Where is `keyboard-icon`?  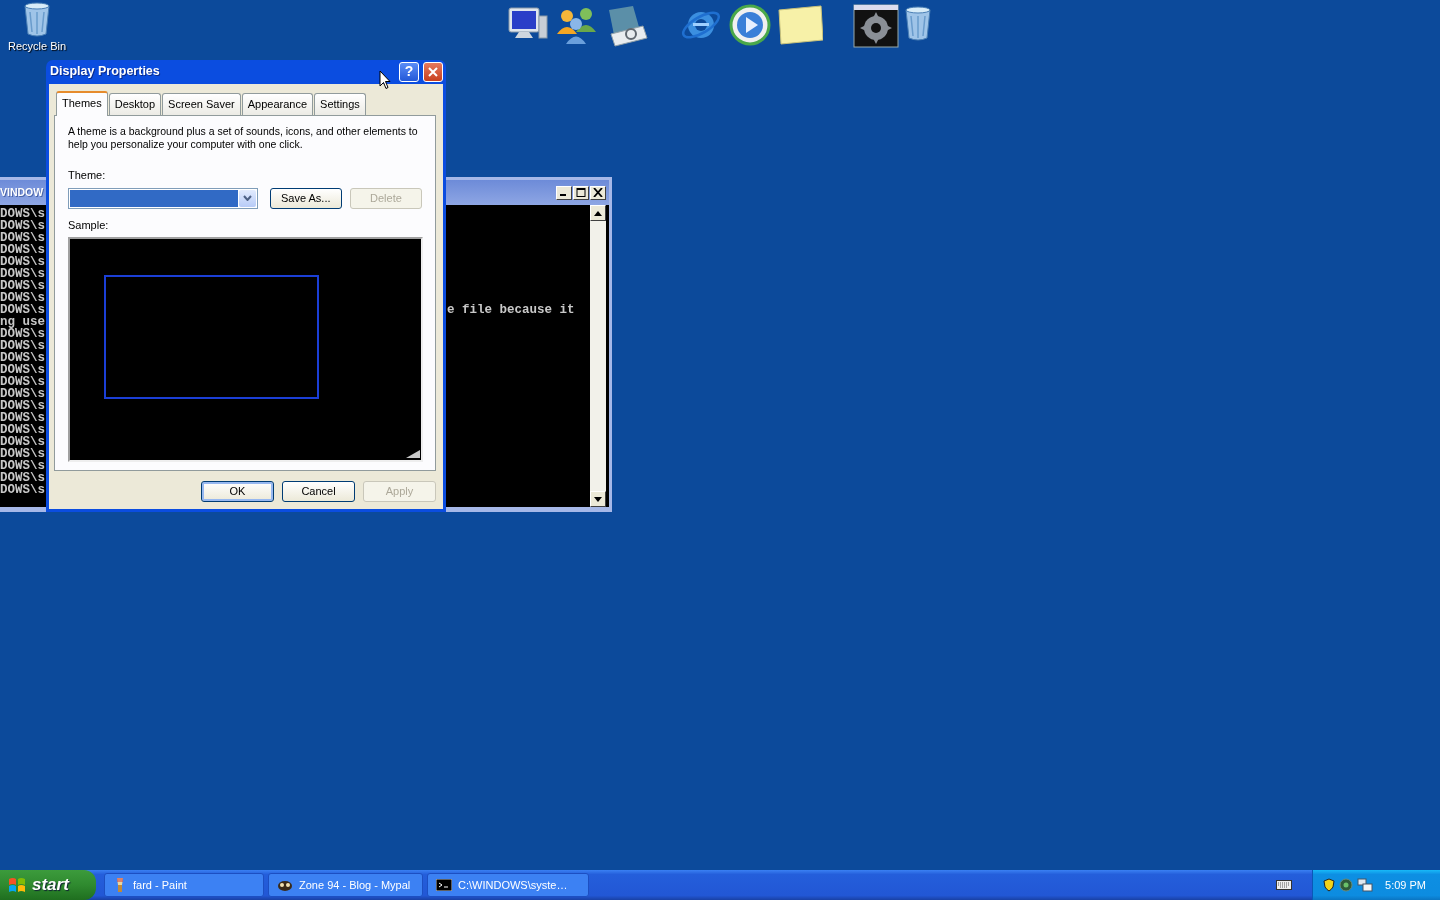
keyboard-icon is located at coordinates (1284, 885).